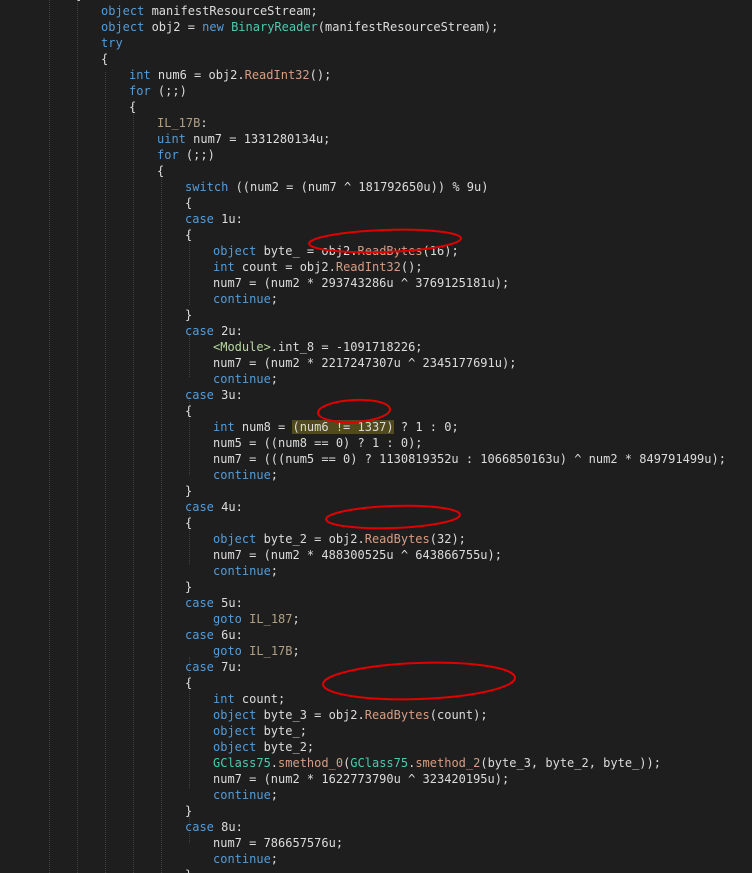 This screenshot has width=752, height=873. What do you see at coordinates (228, 219) in the screenshot?
I see `code-token: 1u:` at bounding box center [228, 219].